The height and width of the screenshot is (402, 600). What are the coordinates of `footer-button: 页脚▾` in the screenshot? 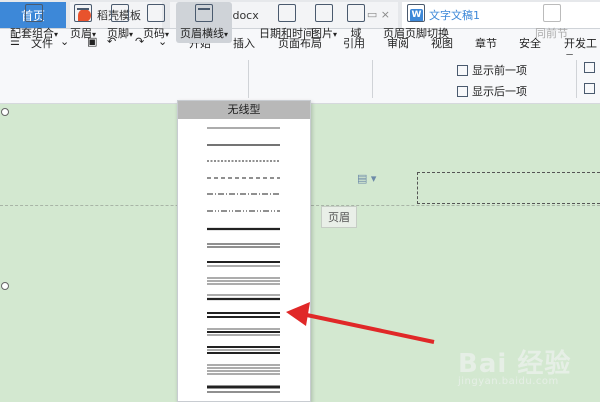 It's located at (120, 22).